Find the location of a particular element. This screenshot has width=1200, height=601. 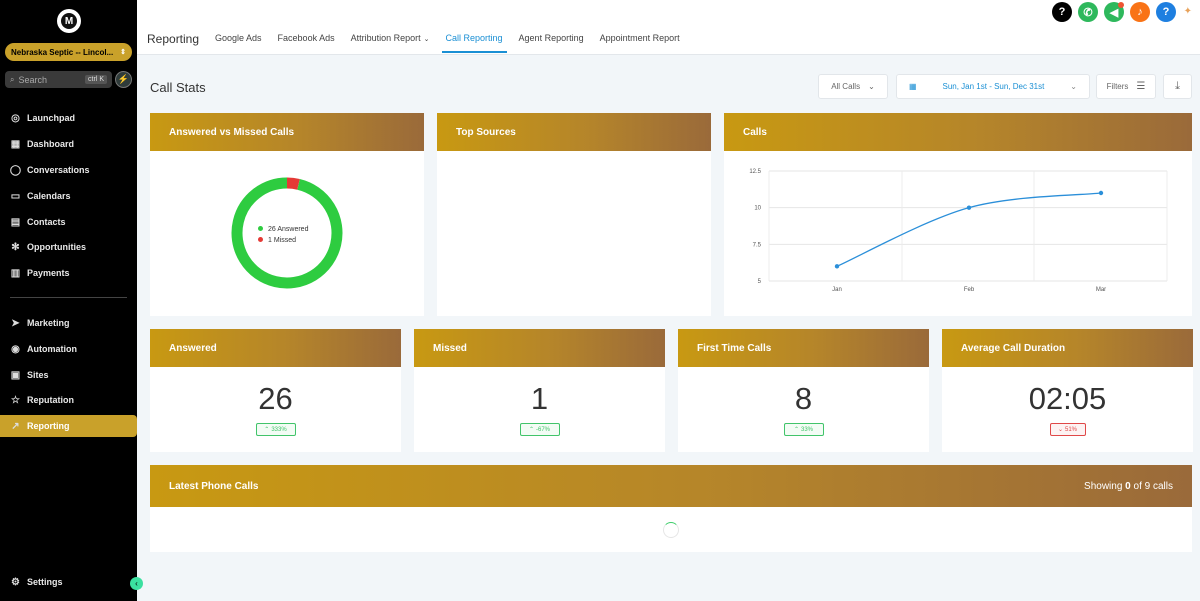

date-range-picker: ▦ Sun, Jan 1st - Sun, Dec 31st ⌄ is located at coordinates (993, 86).